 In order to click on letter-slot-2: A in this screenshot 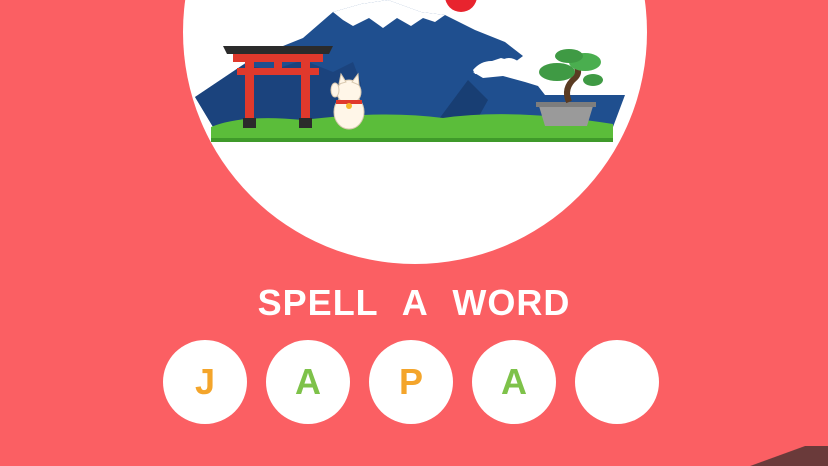, I will do `click(308, 382)`.